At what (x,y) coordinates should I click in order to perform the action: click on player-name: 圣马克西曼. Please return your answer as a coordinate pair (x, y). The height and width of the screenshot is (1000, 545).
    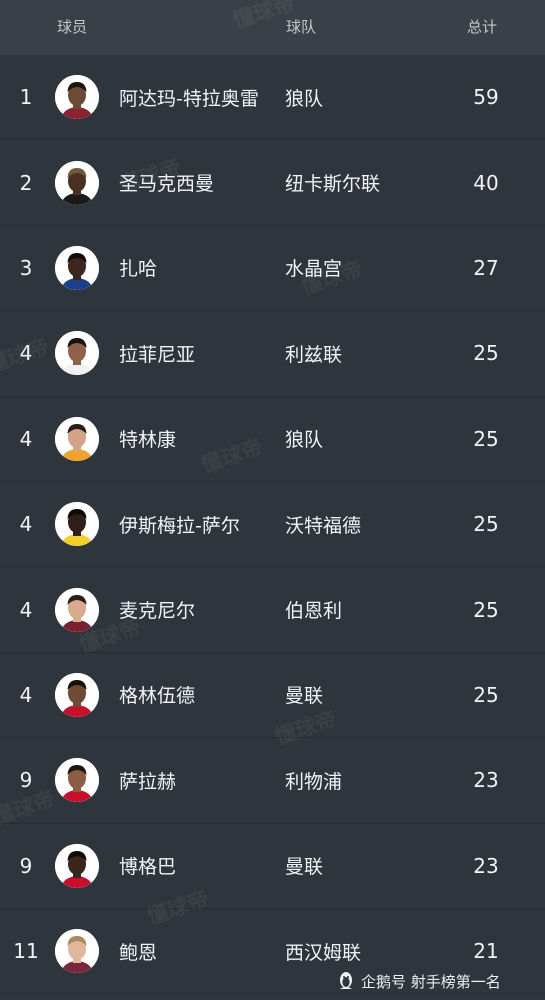
    Looking at the image, I should click on (166, 182).